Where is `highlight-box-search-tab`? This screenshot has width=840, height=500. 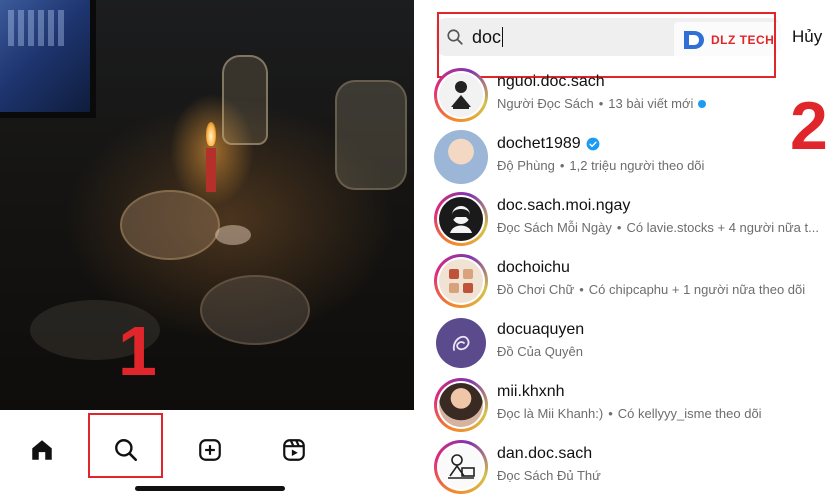
highlight-box-search-tab is located at coordinates (125, 445).